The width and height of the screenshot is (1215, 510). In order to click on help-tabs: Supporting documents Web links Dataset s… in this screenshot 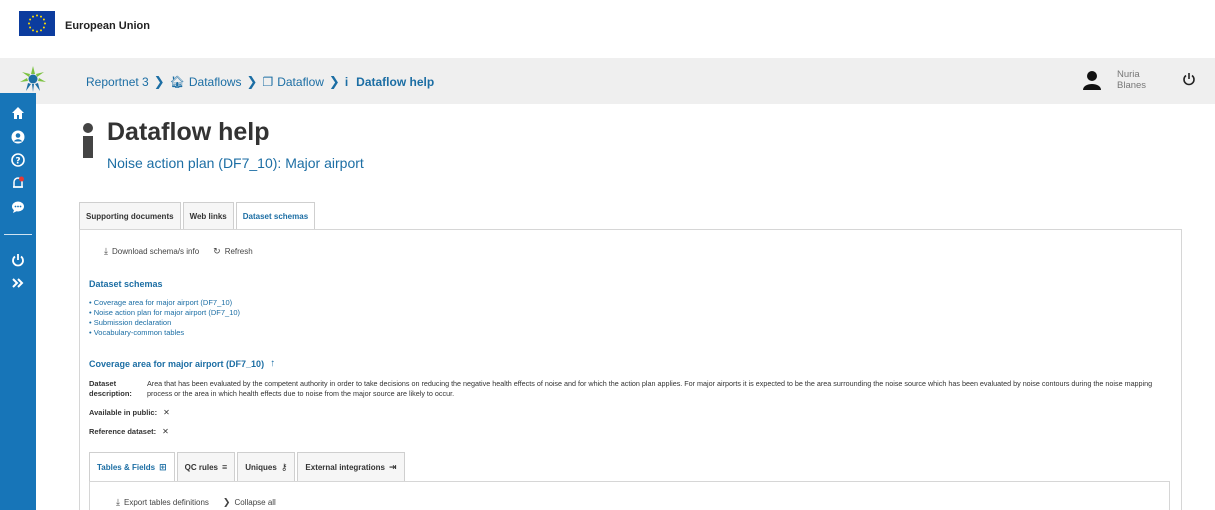, I will do `click(198, 216)`.